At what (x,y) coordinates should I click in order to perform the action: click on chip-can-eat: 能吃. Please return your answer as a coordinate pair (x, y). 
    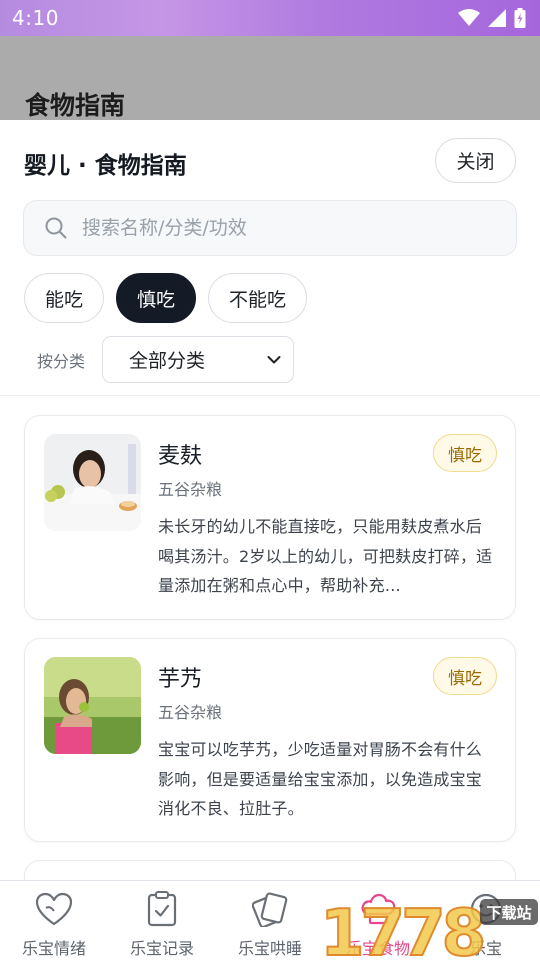
    Looking at the image, I should click on (64, 298).